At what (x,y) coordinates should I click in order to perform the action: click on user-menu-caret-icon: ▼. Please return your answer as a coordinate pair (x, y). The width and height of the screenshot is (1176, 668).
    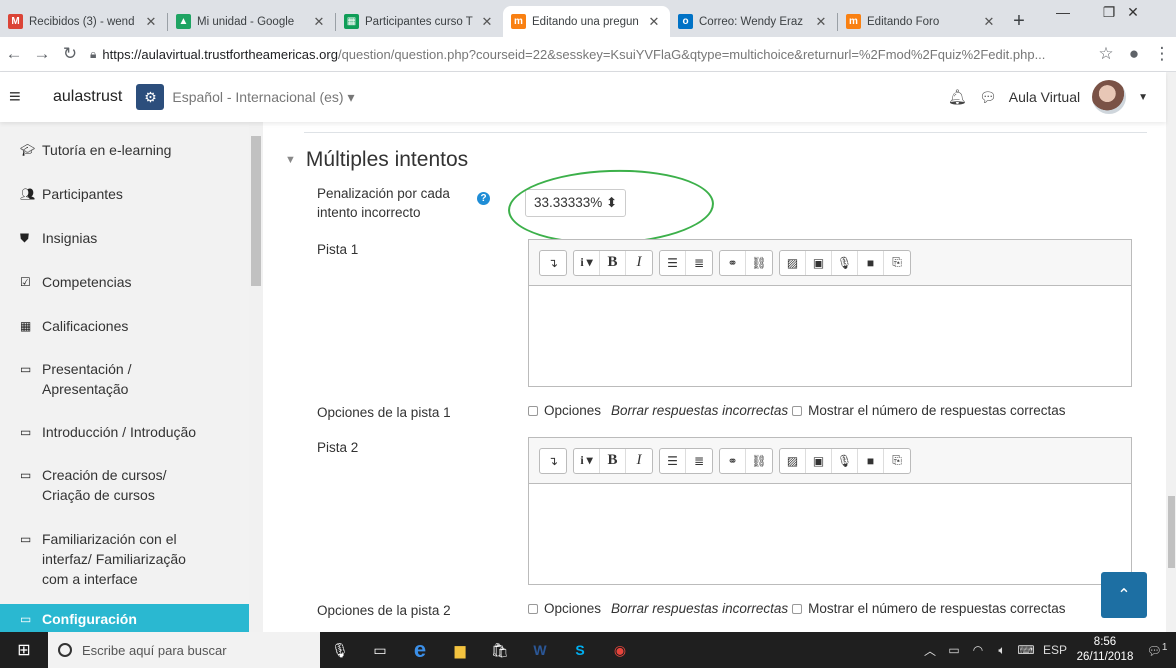
    Looking at the image, I should click on (1143, 97).